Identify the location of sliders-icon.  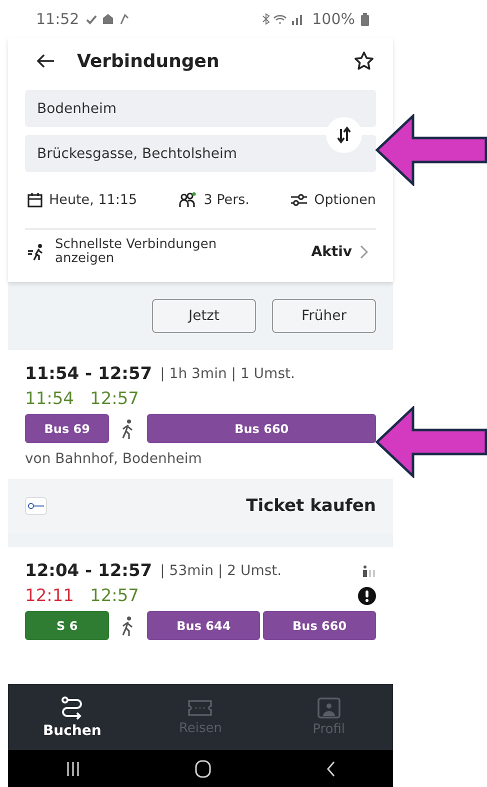
(299, 200).